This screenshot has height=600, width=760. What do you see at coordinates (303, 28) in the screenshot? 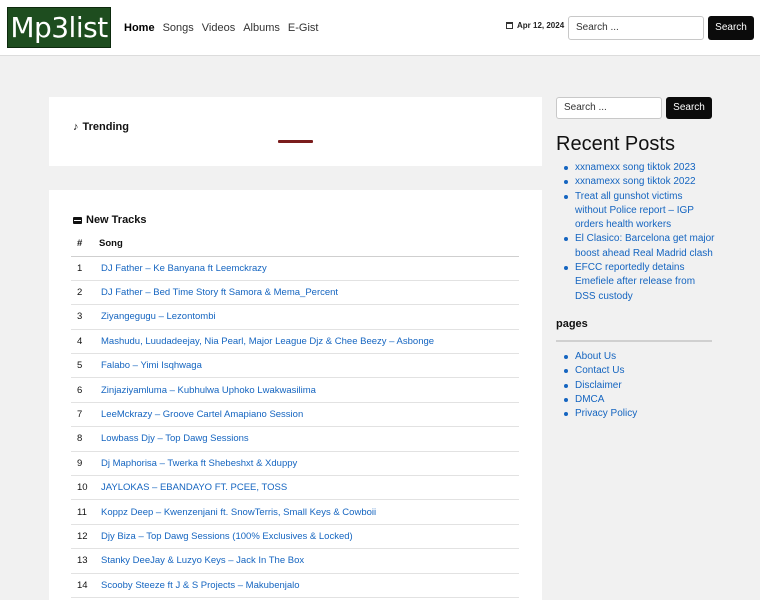
I see `nav-e-gist: E-Gist` at bounding box center [303, 28].